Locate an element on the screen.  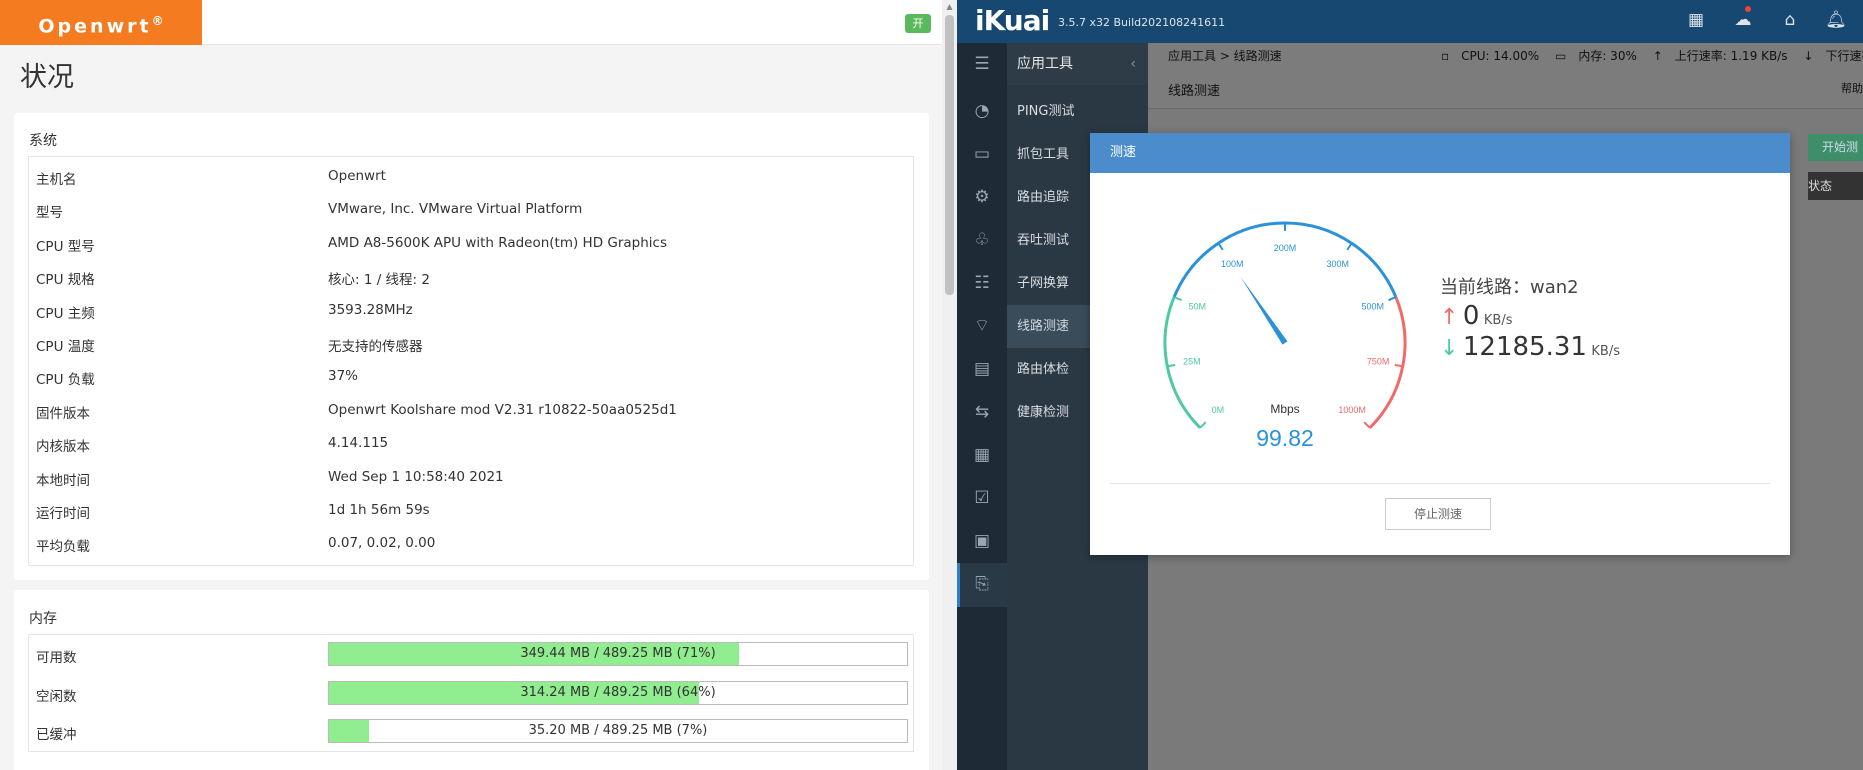
progress-text: 35.20 MB / 489.25 MB (7%) is located at coordinates (618, 730).